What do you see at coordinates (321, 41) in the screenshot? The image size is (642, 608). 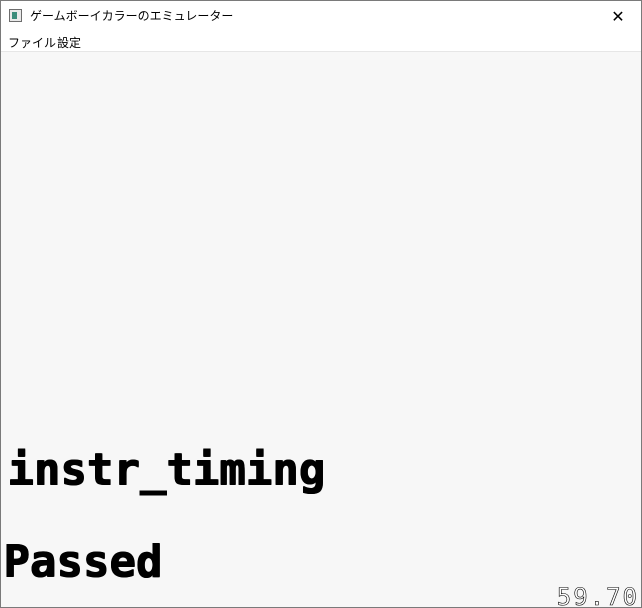 I see `menu-bar: ファイル 設定` at bounding box center [321, 41].